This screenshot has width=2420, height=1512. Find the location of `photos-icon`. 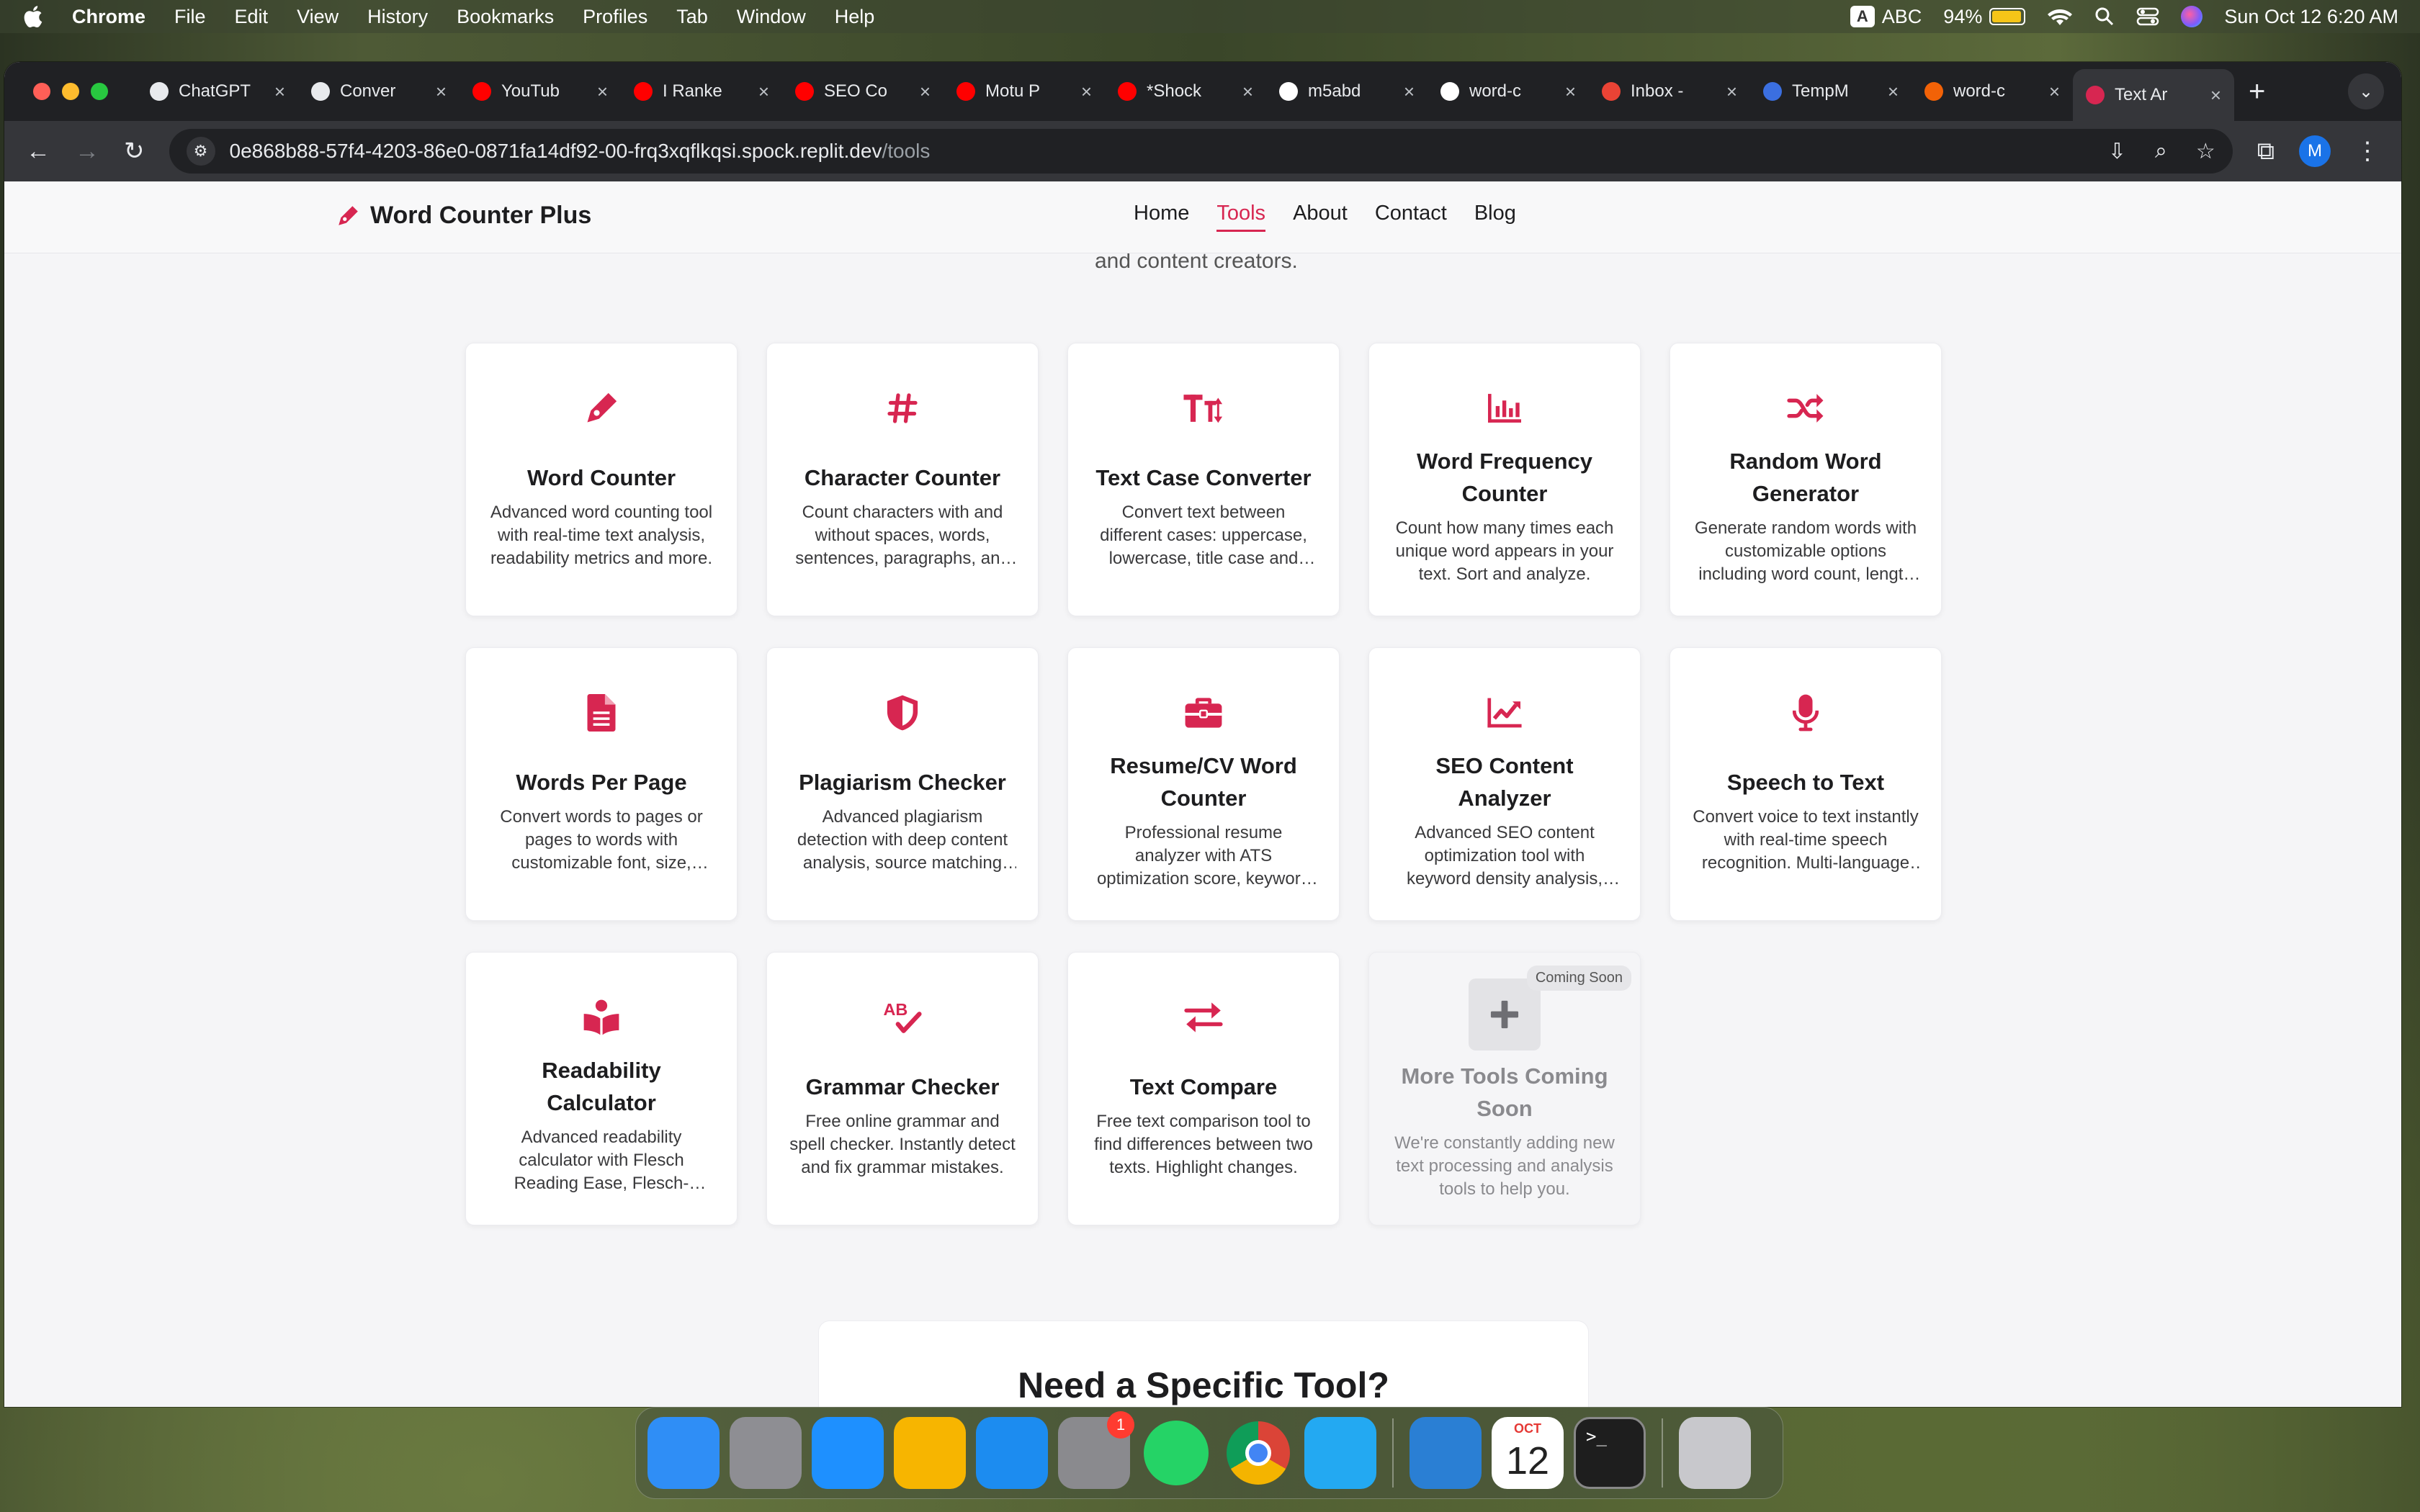

photos-icon is located at coordinates (930, 1453).